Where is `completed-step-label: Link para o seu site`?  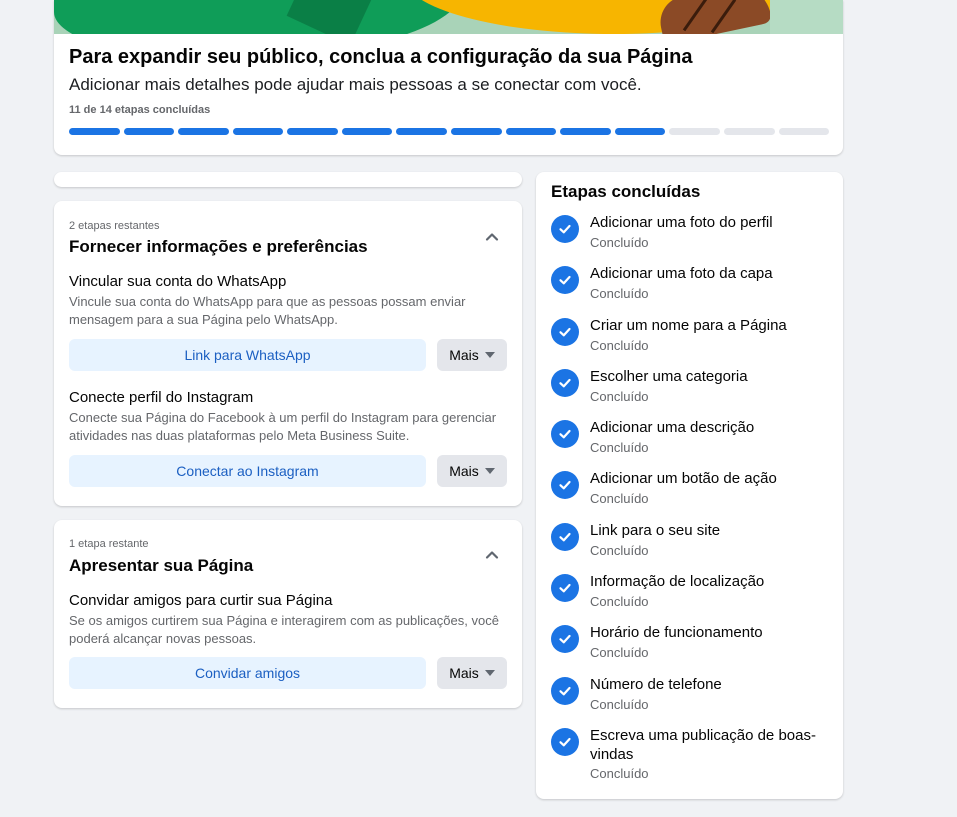
completed-step-label: Link para o seu site is located at coordinates (655, 530).